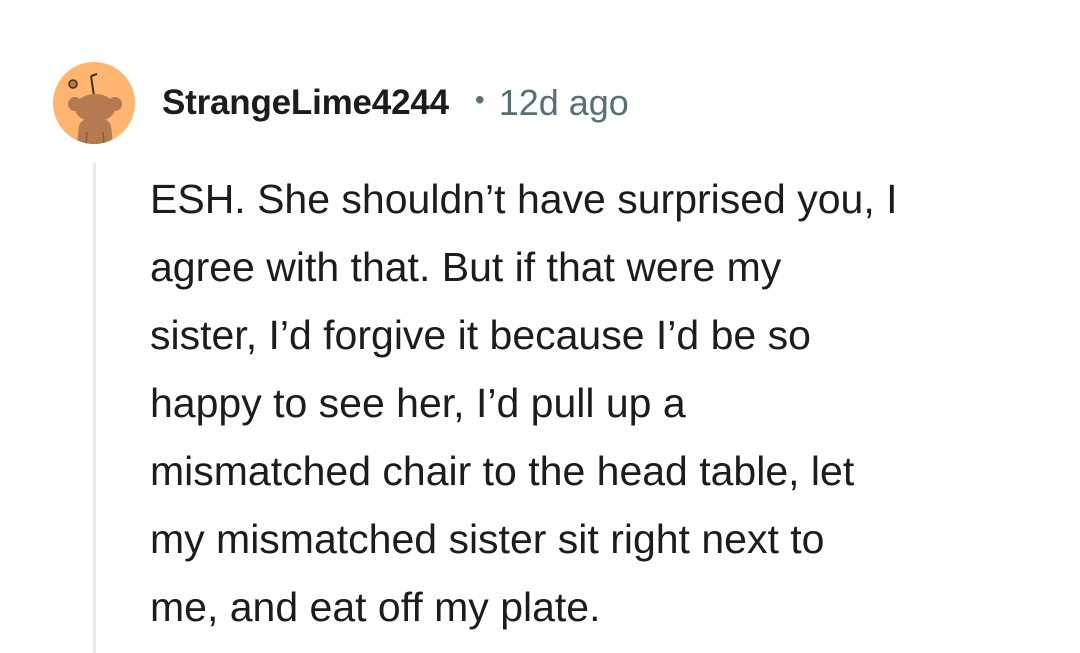  Describe the element at coordinates (564, 103) in the screenshot. I see `timestamp-link: 12d ago` at that location.